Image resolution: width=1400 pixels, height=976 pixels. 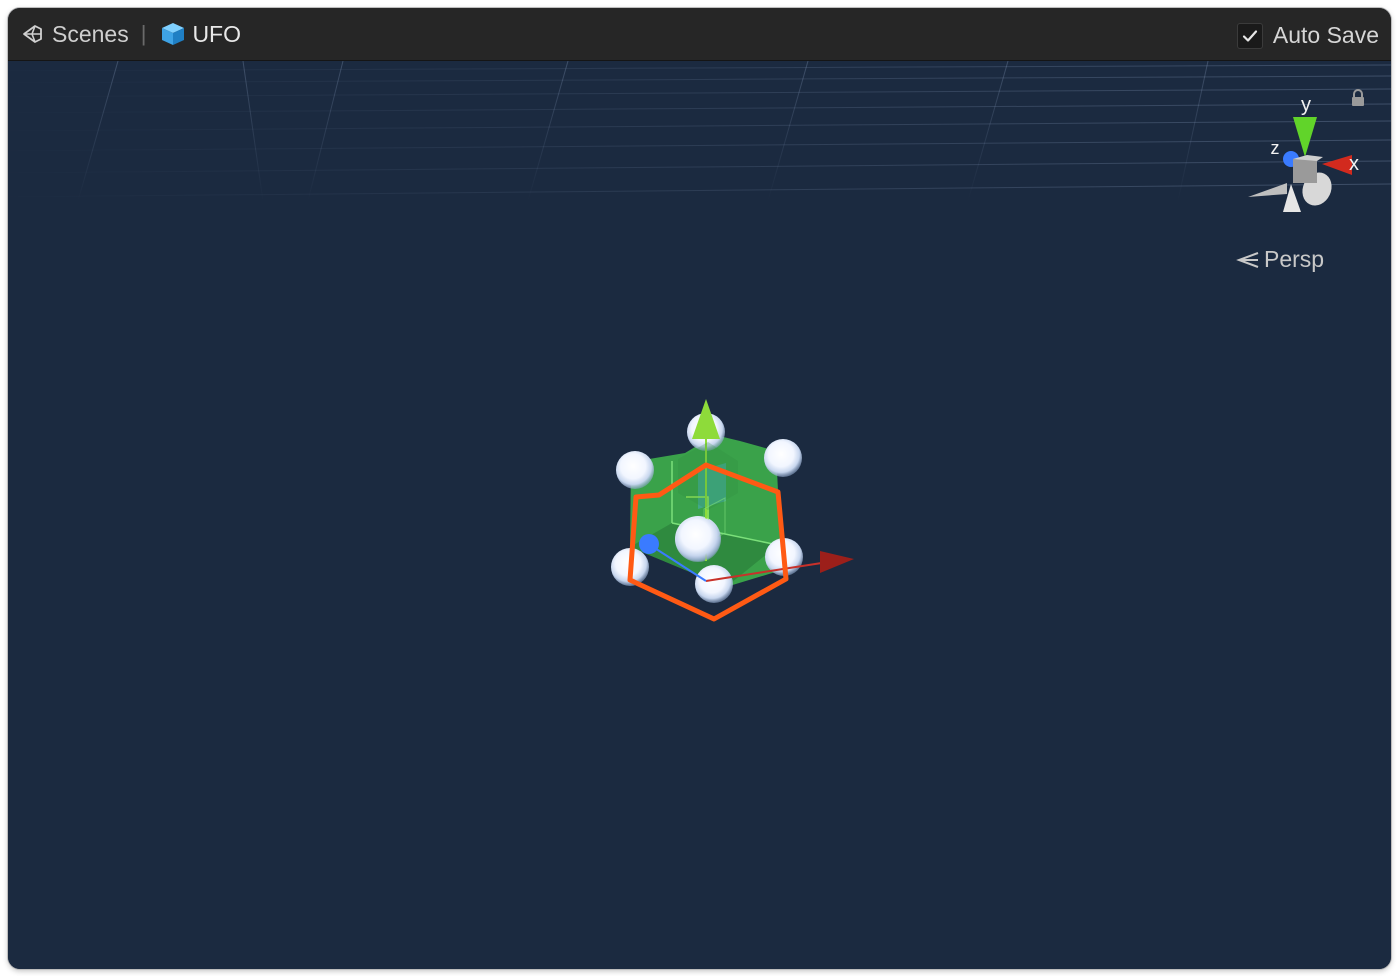 I want to click on gizmo-z-label: z, so click(x=1275, y=148).